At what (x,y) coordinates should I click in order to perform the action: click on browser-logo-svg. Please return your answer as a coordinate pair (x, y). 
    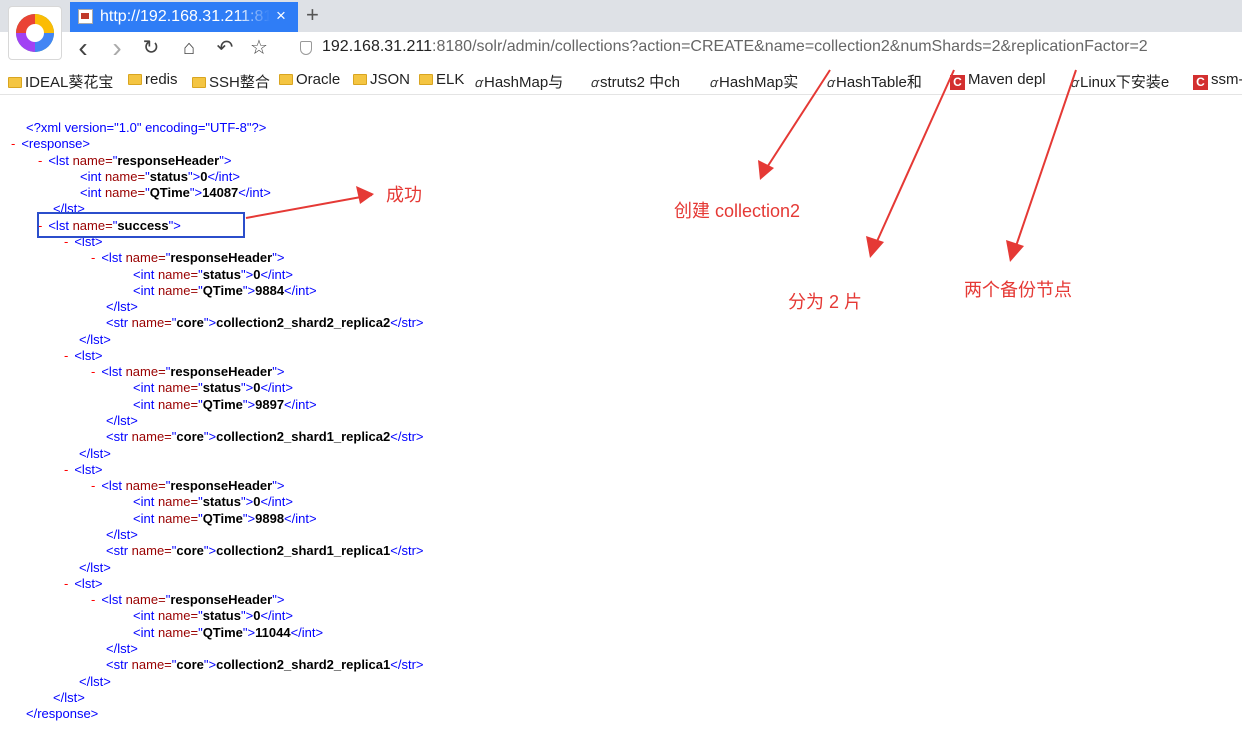
    Looking at the image, I should click on (35, 33).